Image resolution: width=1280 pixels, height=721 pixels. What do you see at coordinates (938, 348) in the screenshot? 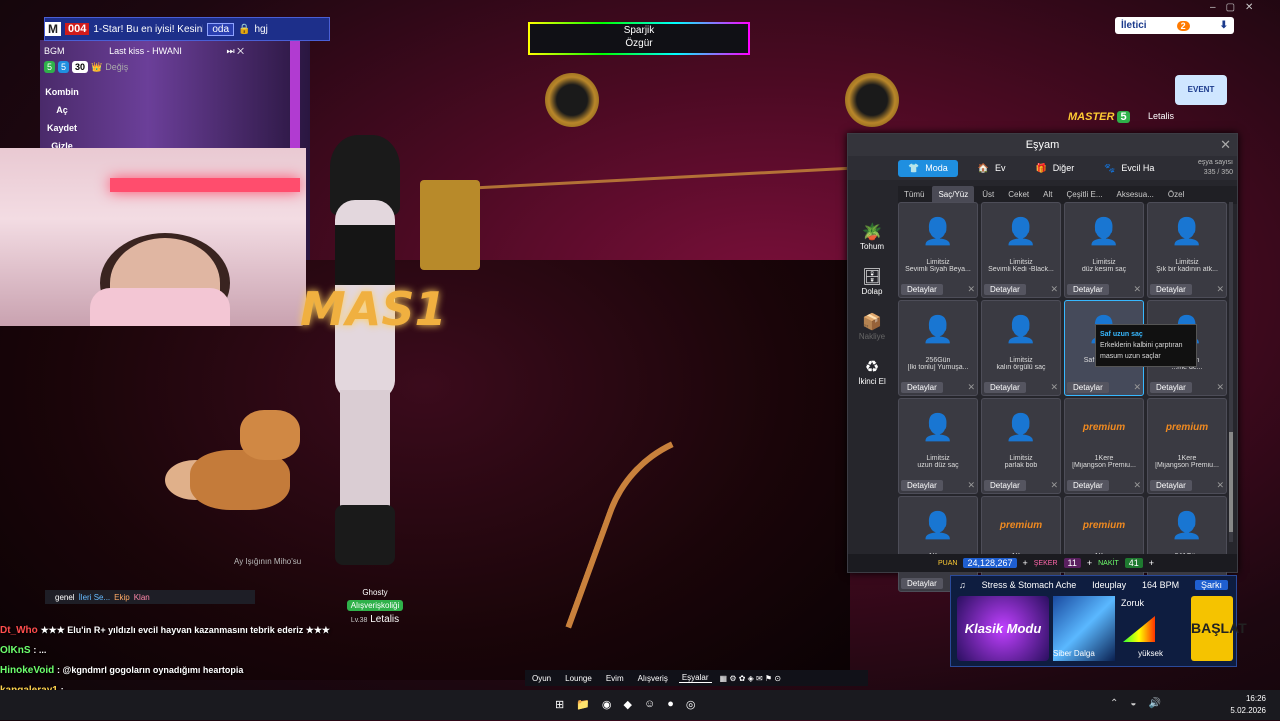
I see `inventory-item: 👤 256Gün [İki tonlu] Yumuşa... Detaylar ✕` at bounding box center [938, 348].